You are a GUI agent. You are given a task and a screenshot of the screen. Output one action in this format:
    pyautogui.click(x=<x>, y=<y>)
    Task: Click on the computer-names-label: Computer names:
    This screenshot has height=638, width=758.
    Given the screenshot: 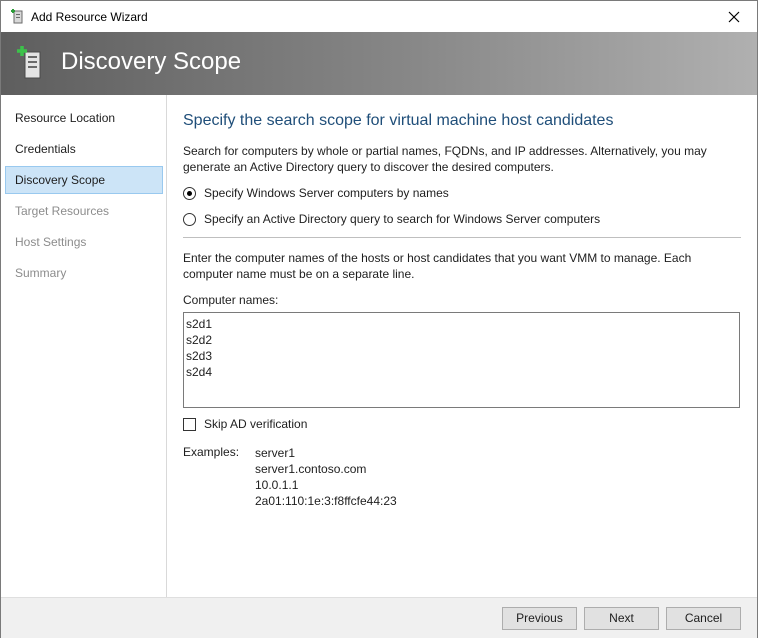 What is the action you would take?
    pyautogui.click(x=231, y=300)
    